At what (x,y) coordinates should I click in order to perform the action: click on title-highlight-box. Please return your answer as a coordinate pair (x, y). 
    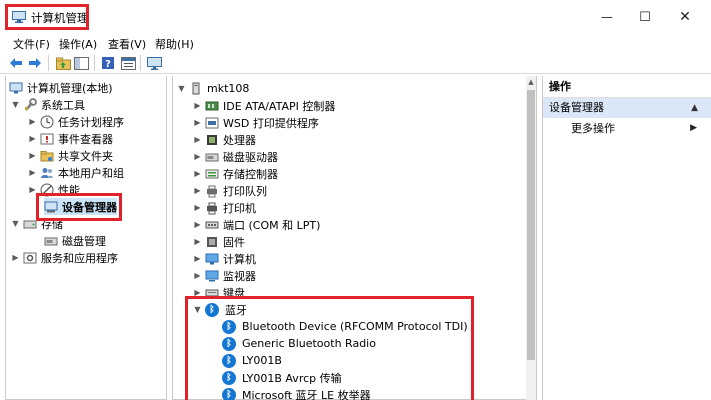
    Looking at the image, I should click on (47, 17).